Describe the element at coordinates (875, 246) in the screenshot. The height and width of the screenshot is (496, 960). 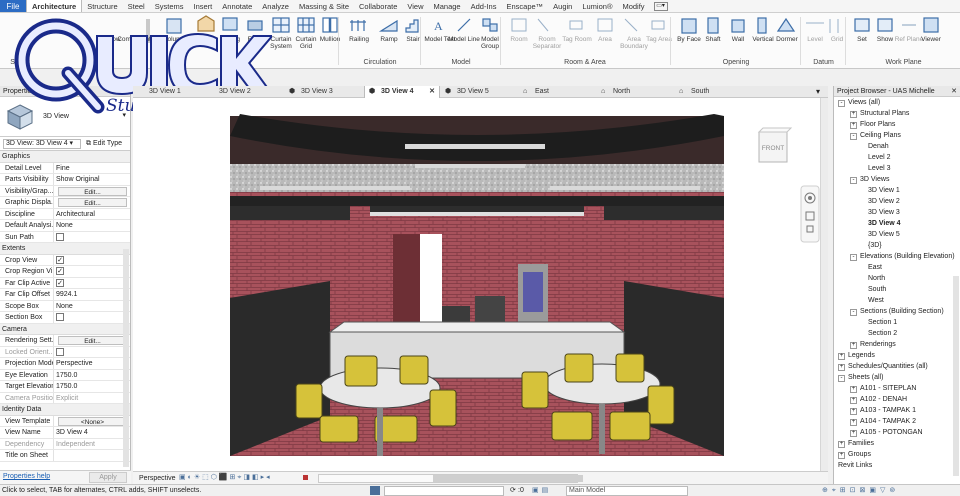
I see `browser-node: {3D}` at that location.